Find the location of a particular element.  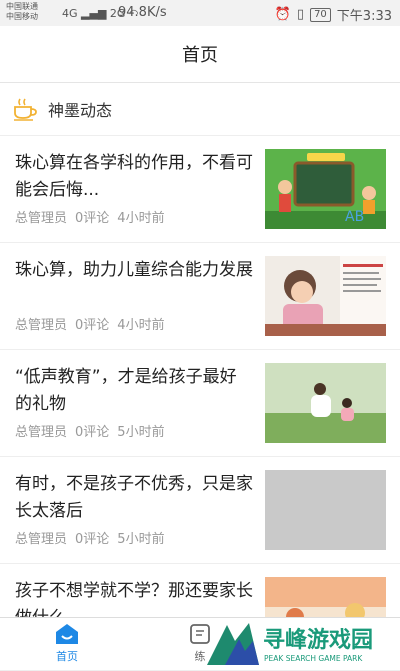

carrier-info: 中国联通 中国移动 is located at coordinates (22, 12).